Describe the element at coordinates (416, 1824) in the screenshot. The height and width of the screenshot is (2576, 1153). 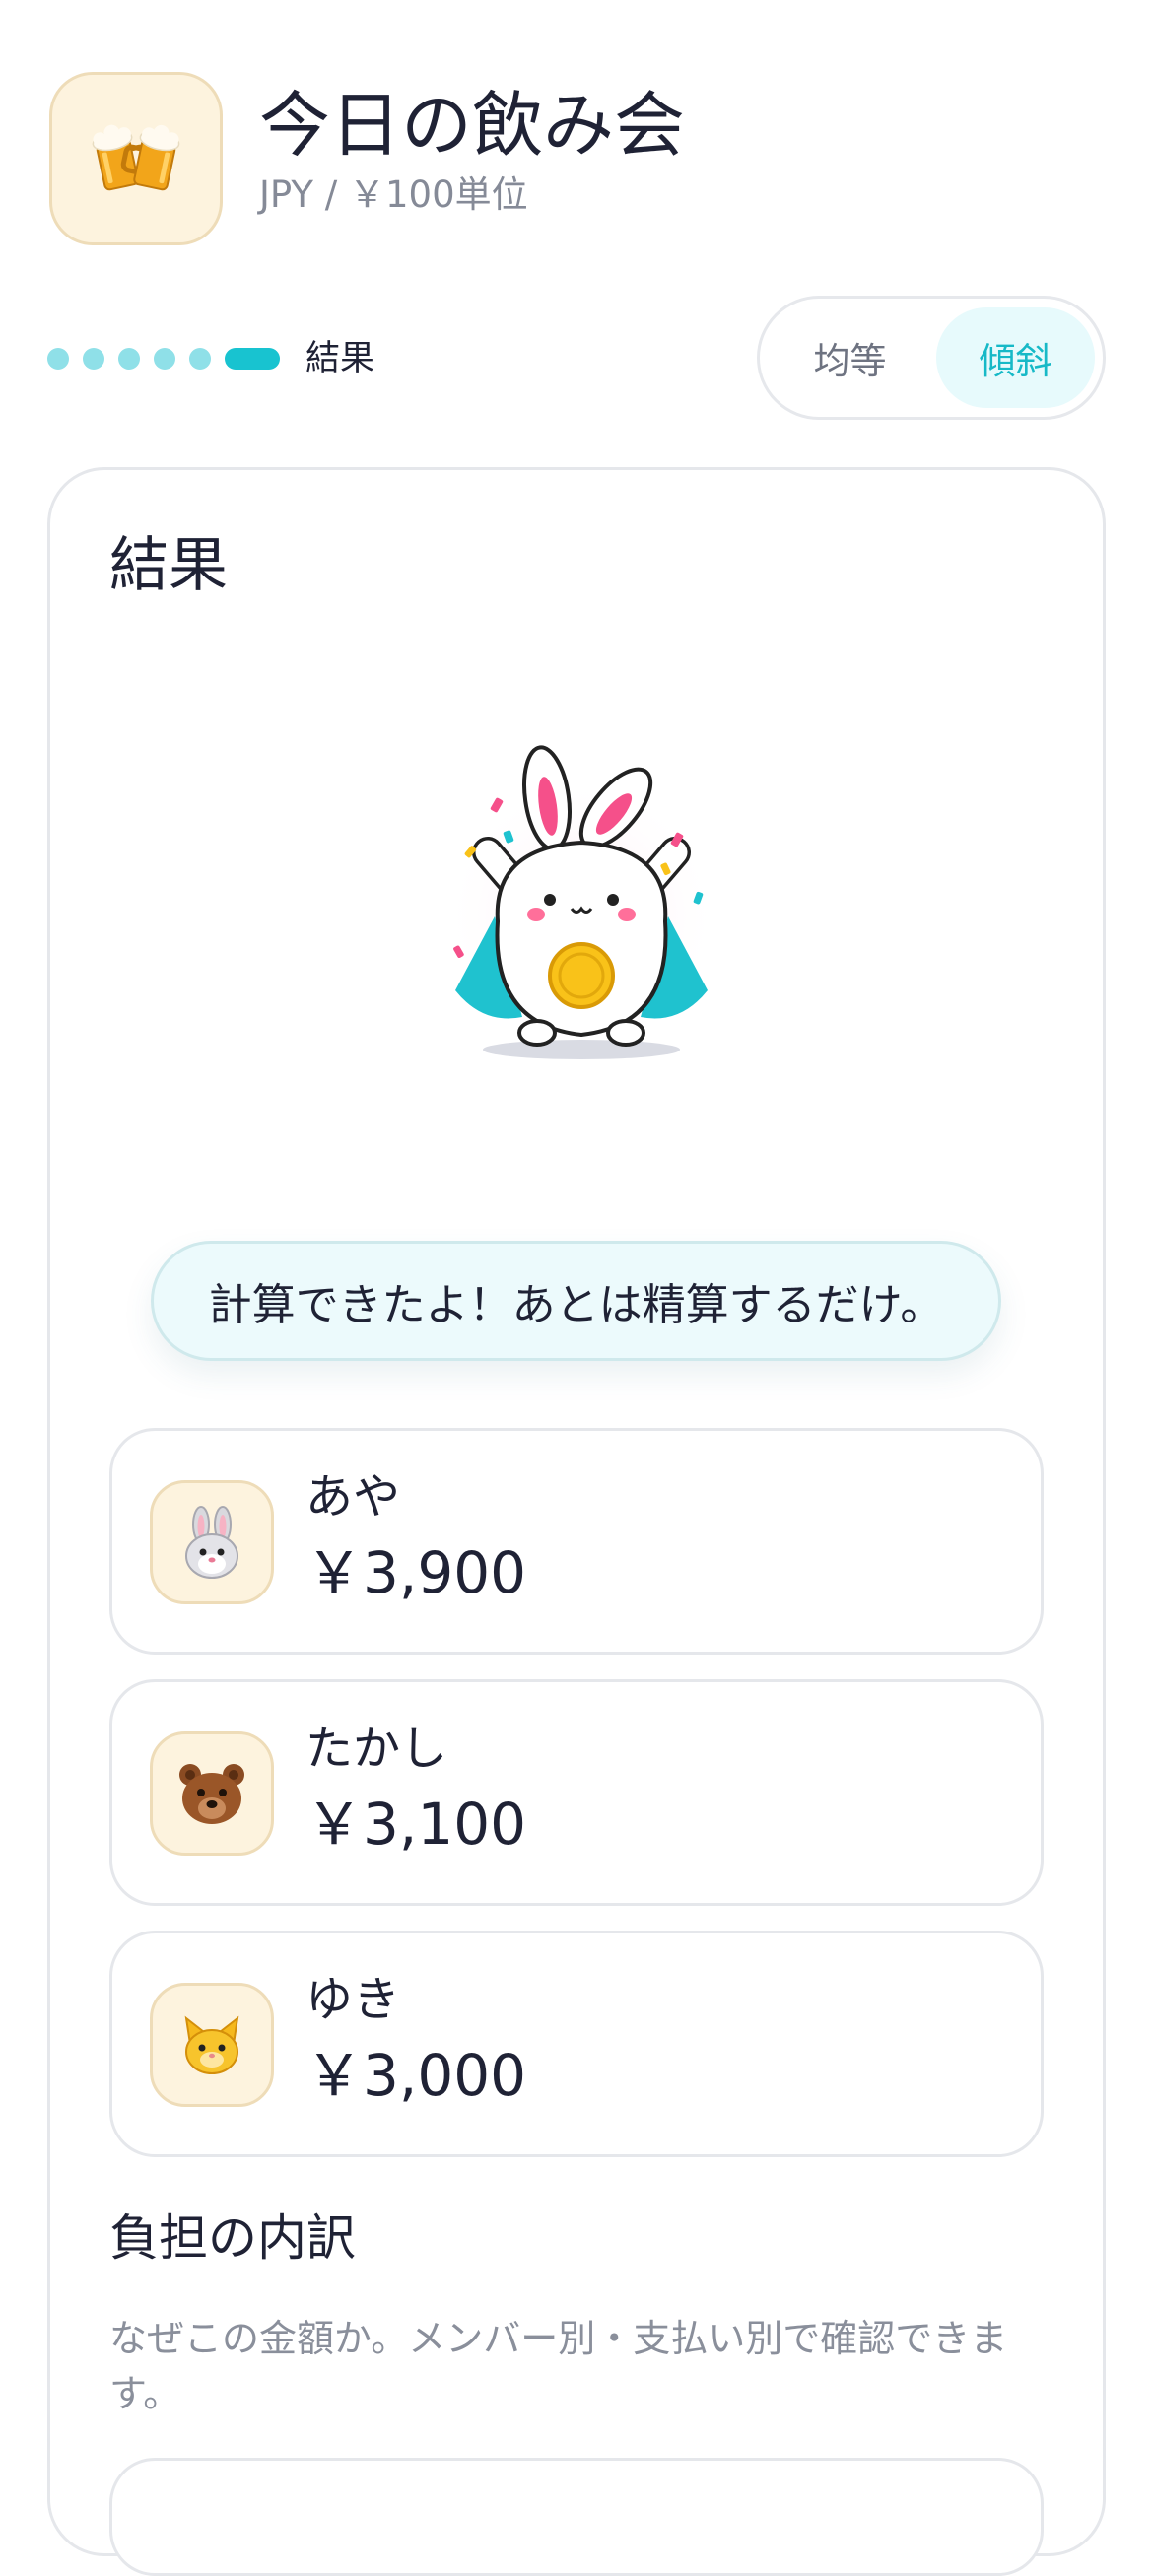
I see `person-amount: ￥3,100` at that location.